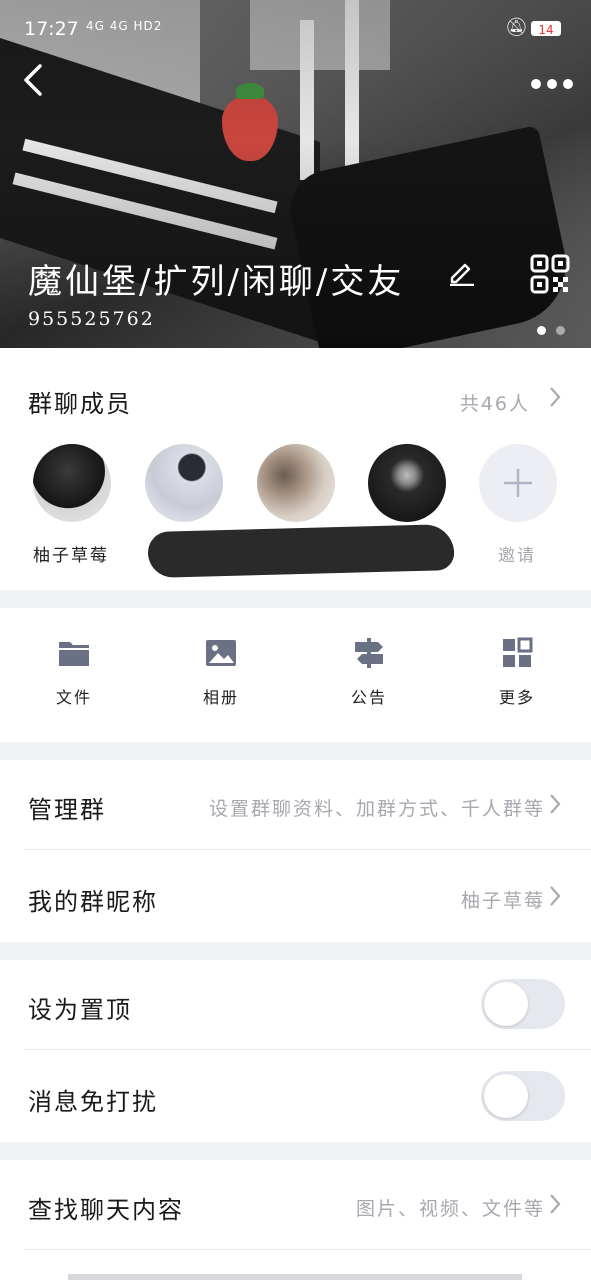 Image resolution: width=591 pixels, height=1280 pixels. I want to click on member-name: 柚子草莓, so click(71, 556).